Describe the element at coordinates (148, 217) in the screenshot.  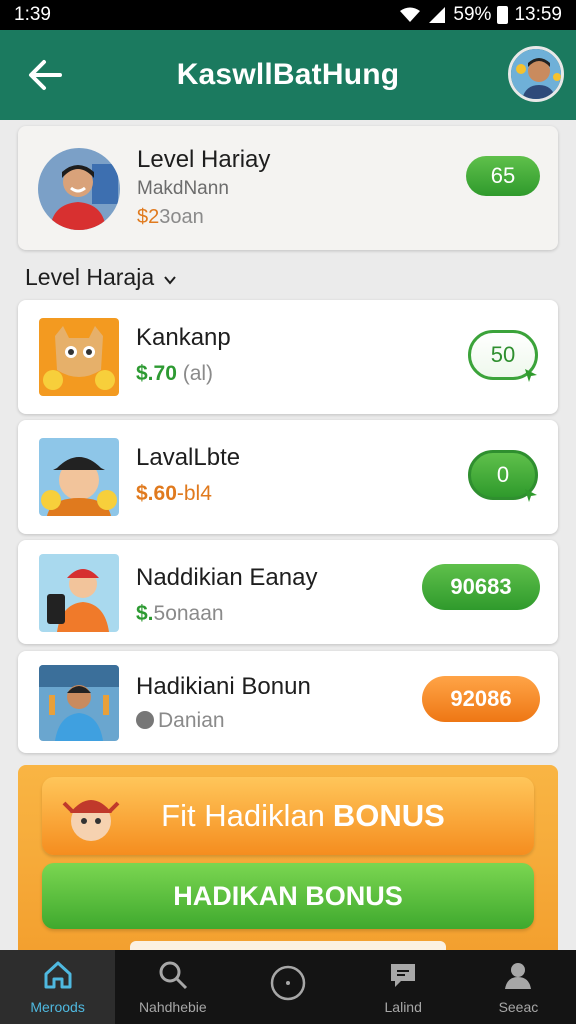
I see `profile-balance-value: $2` at that location.